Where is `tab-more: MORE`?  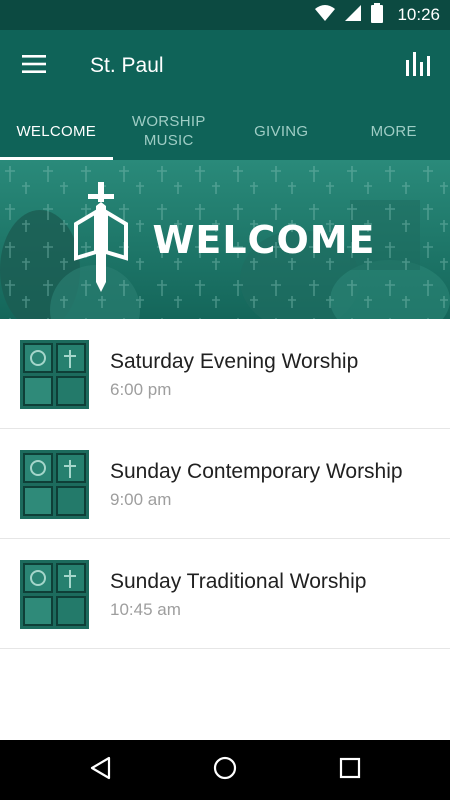
tab-more: MORE is located at coordinates (394, 131).